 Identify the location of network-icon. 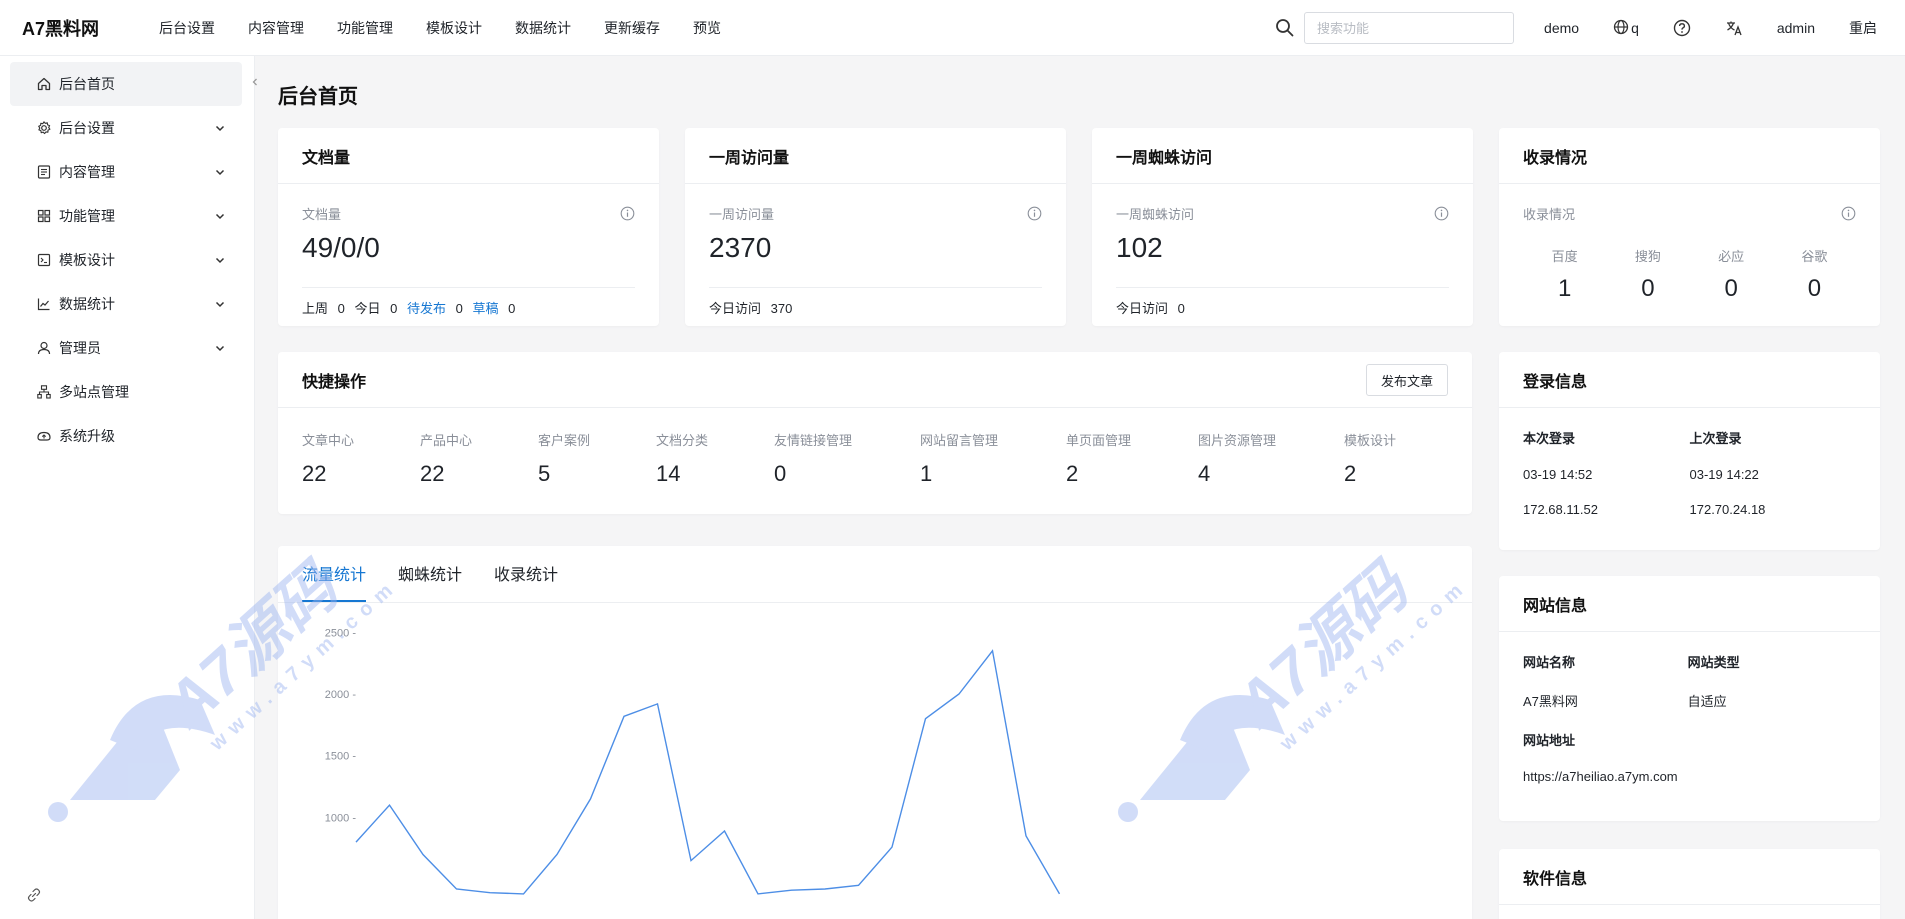
(44, 392).